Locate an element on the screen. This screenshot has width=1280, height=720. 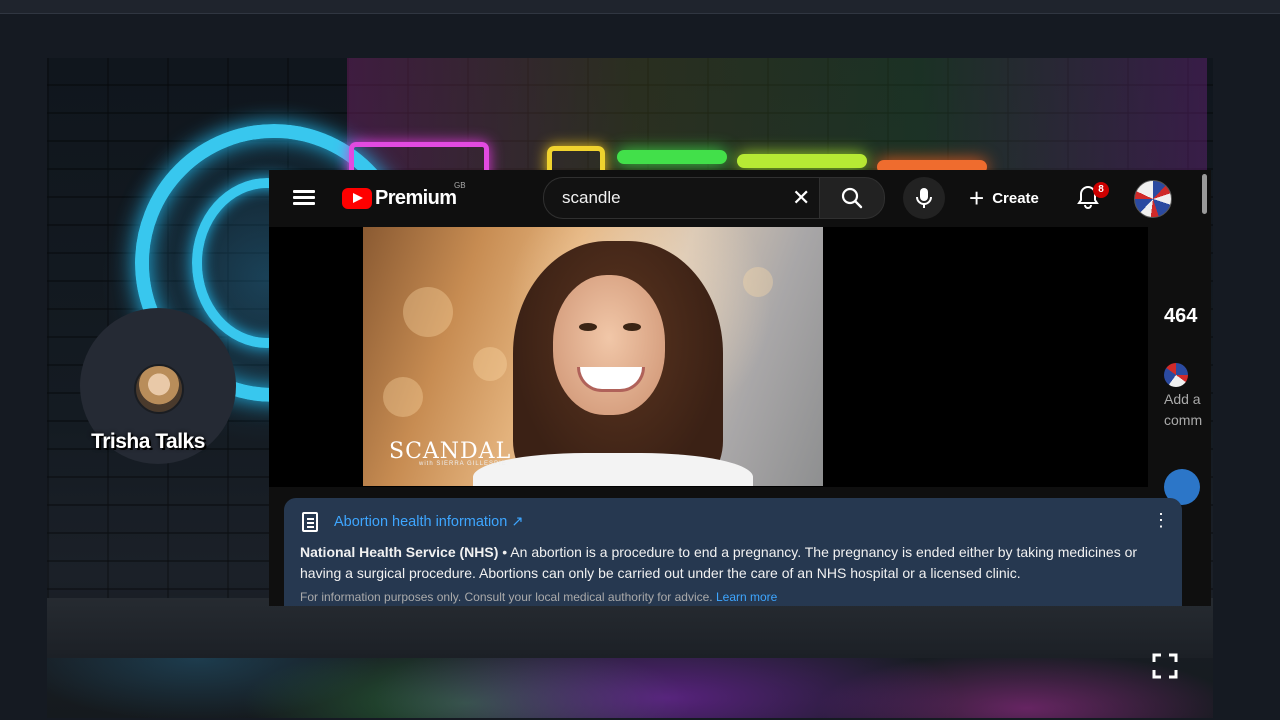
search-icon is located at coordinates (852, 198).